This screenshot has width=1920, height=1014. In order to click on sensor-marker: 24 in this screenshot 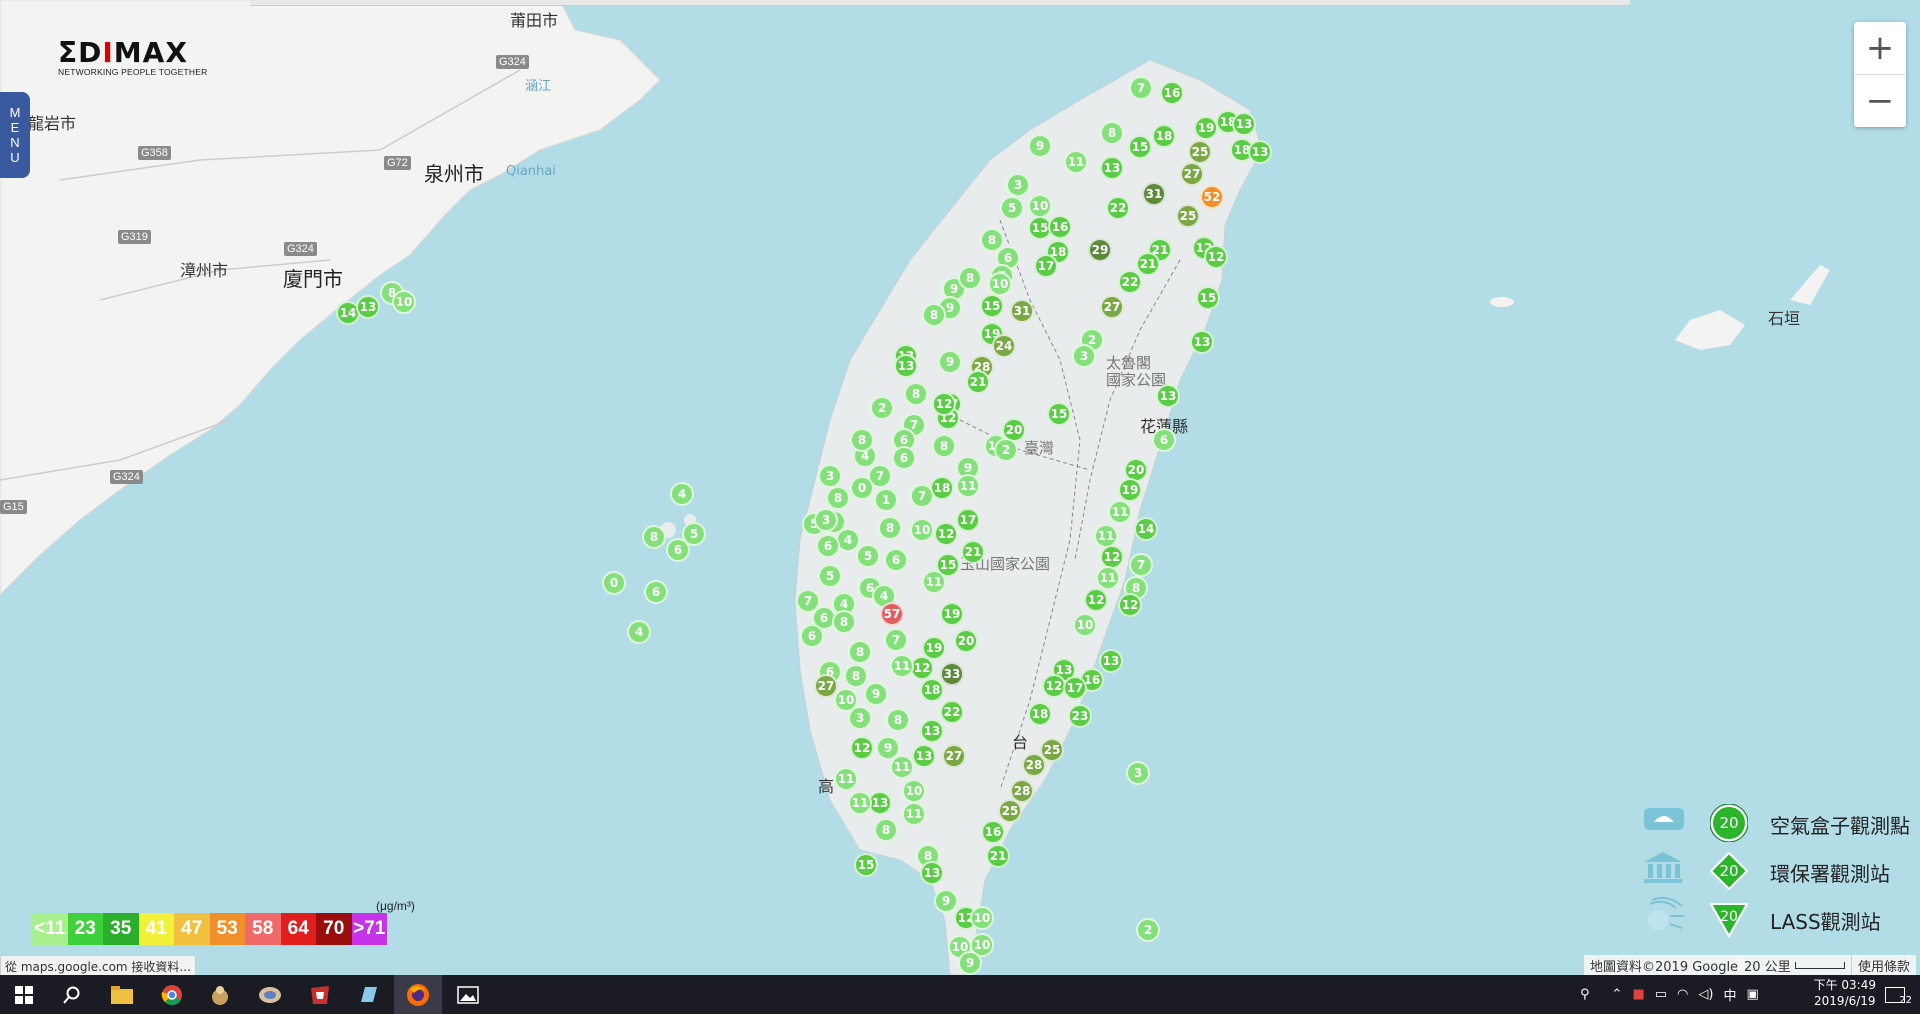, I will do `click(1004, 346)`.